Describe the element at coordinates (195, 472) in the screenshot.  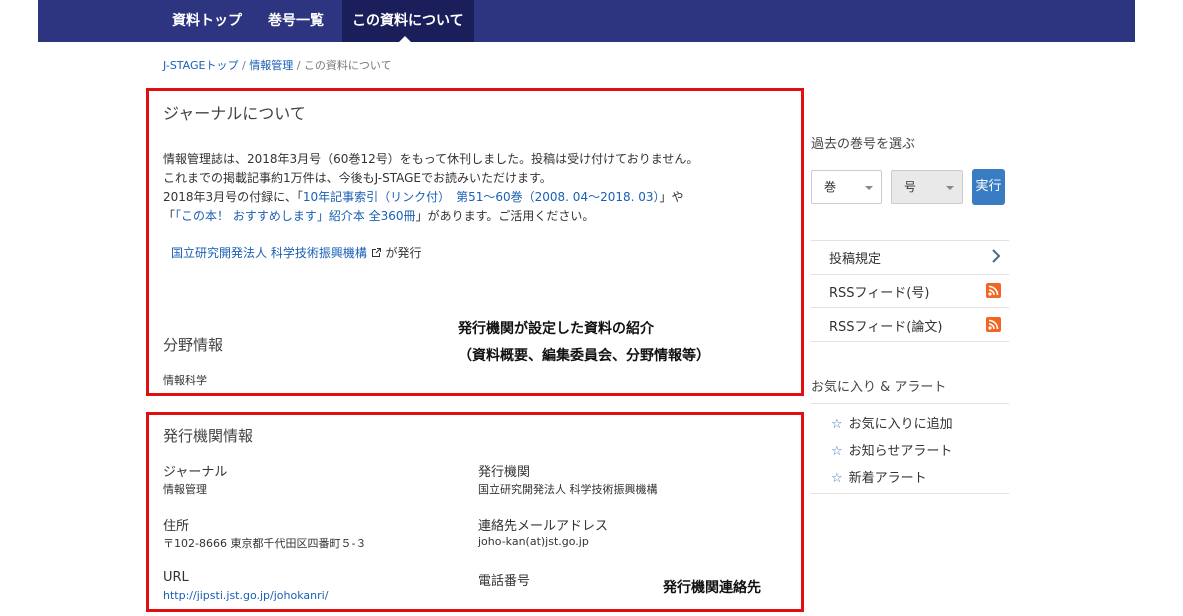
I see `journal-label: ジャーナル` at that location.